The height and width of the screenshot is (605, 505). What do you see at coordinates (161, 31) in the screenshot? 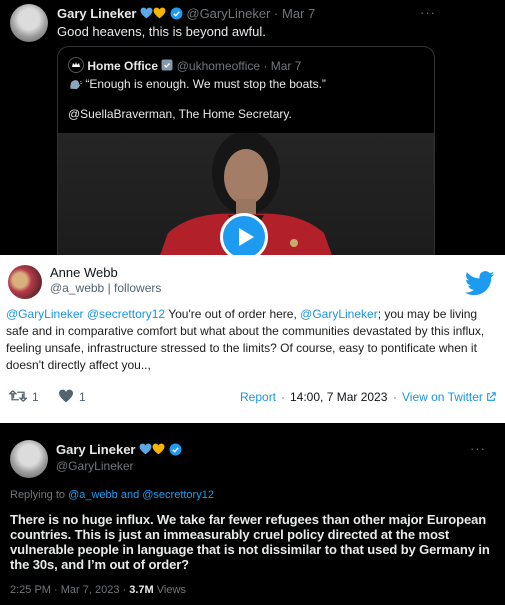
I see `tweet-text: Good heavens, this is beyond awful.` at bounding box center [161, 31].